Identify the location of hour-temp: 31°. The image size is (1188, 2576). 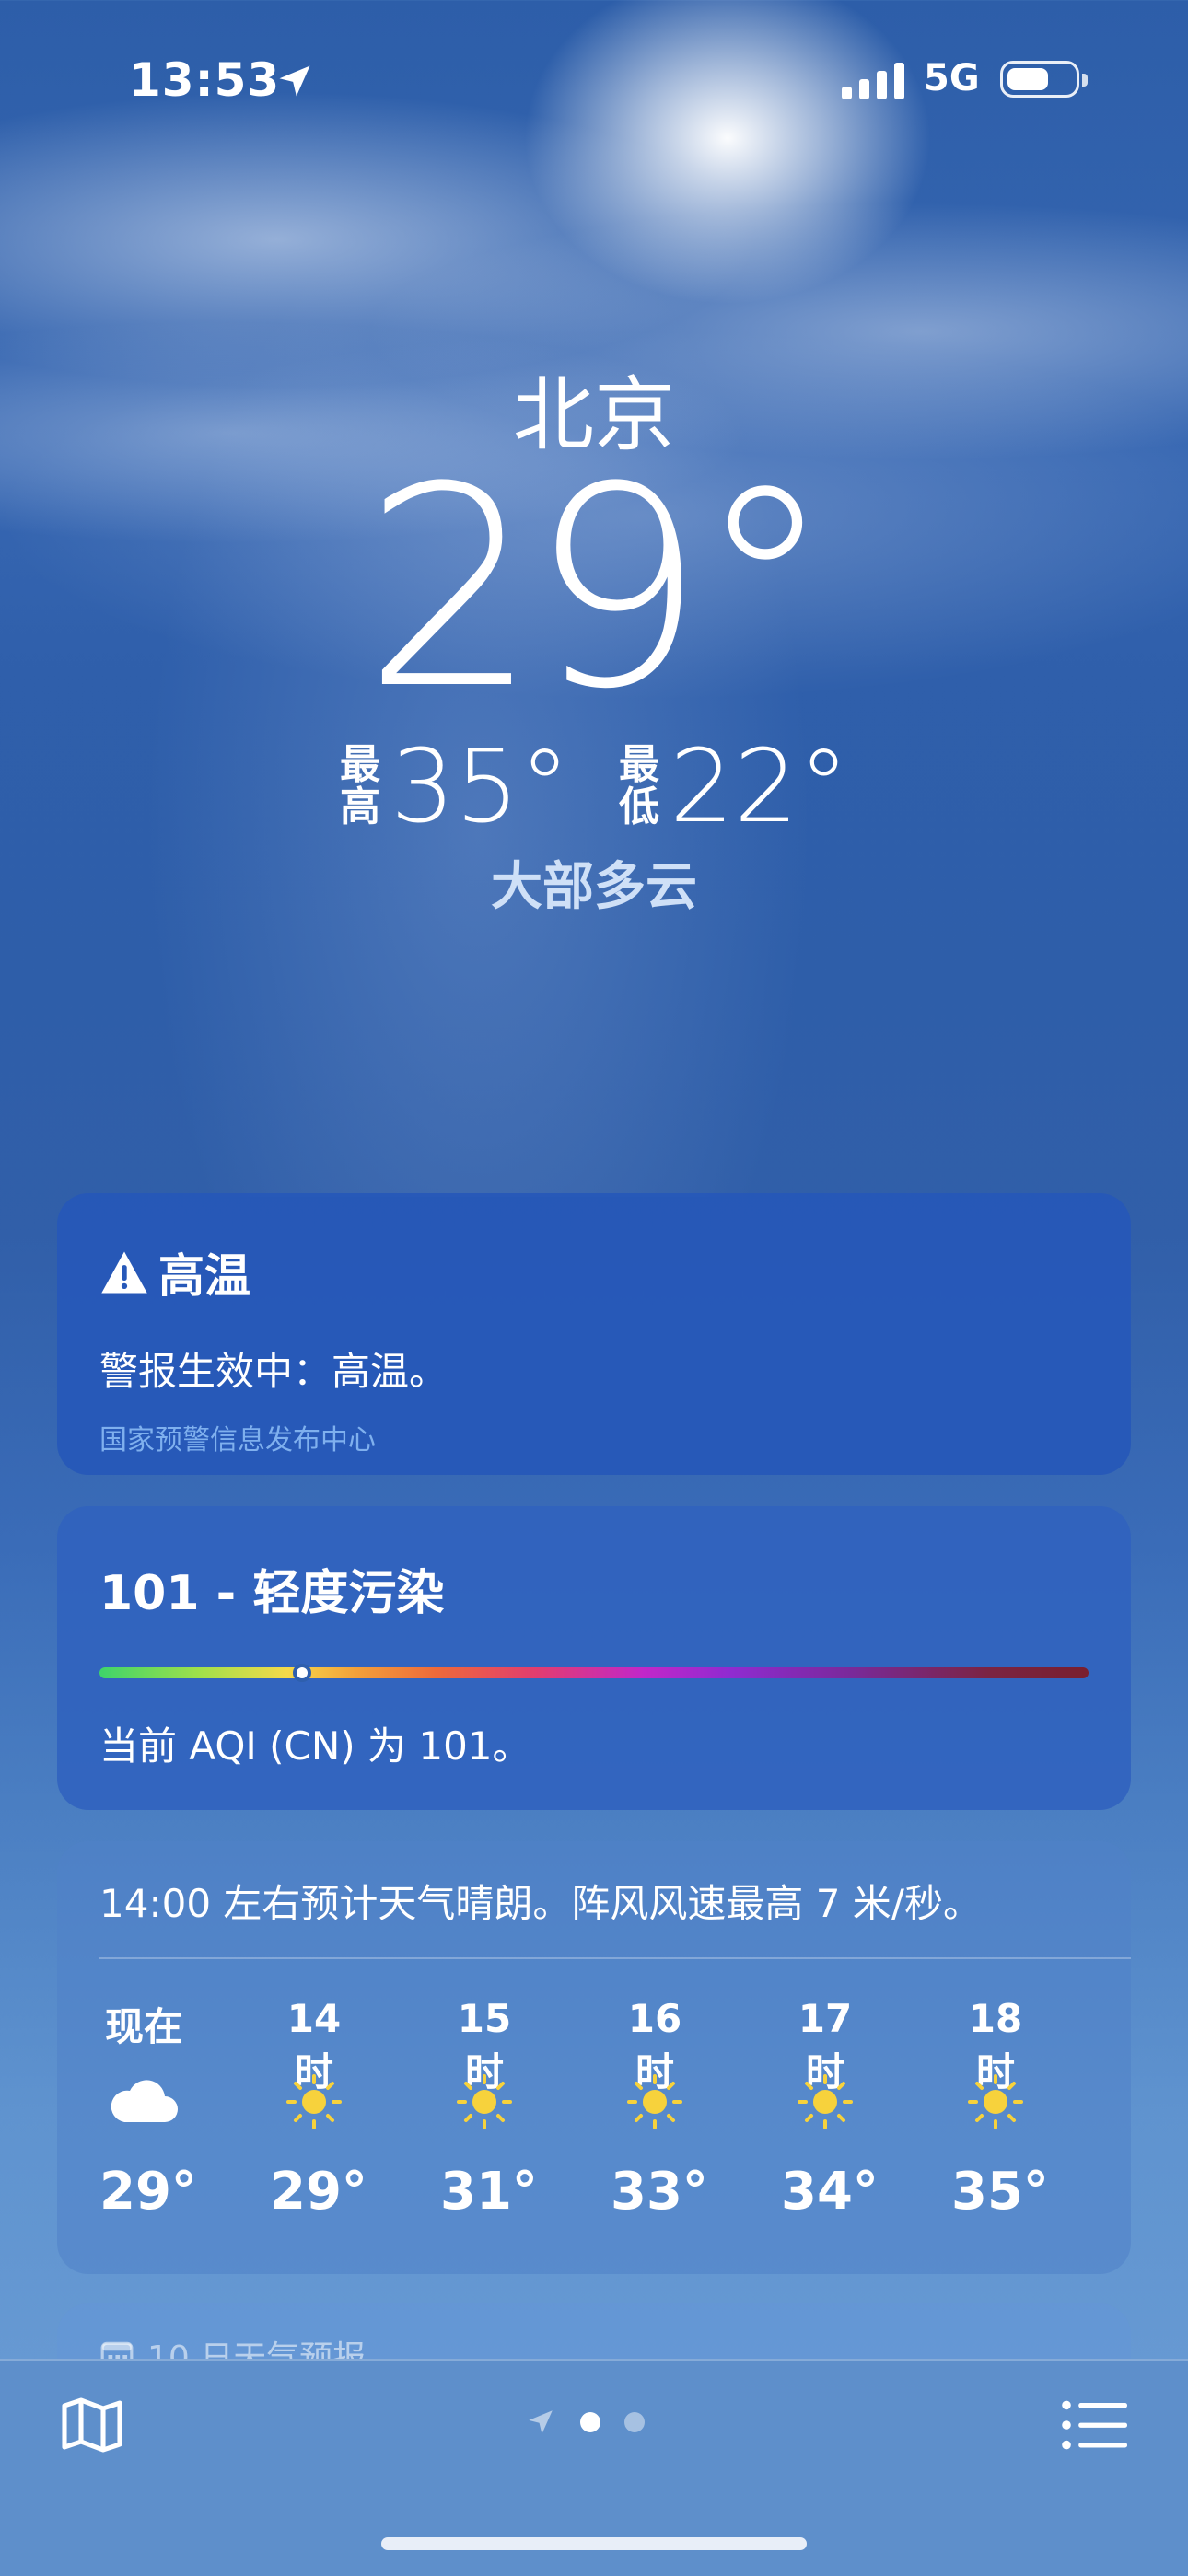
(489, 2192).